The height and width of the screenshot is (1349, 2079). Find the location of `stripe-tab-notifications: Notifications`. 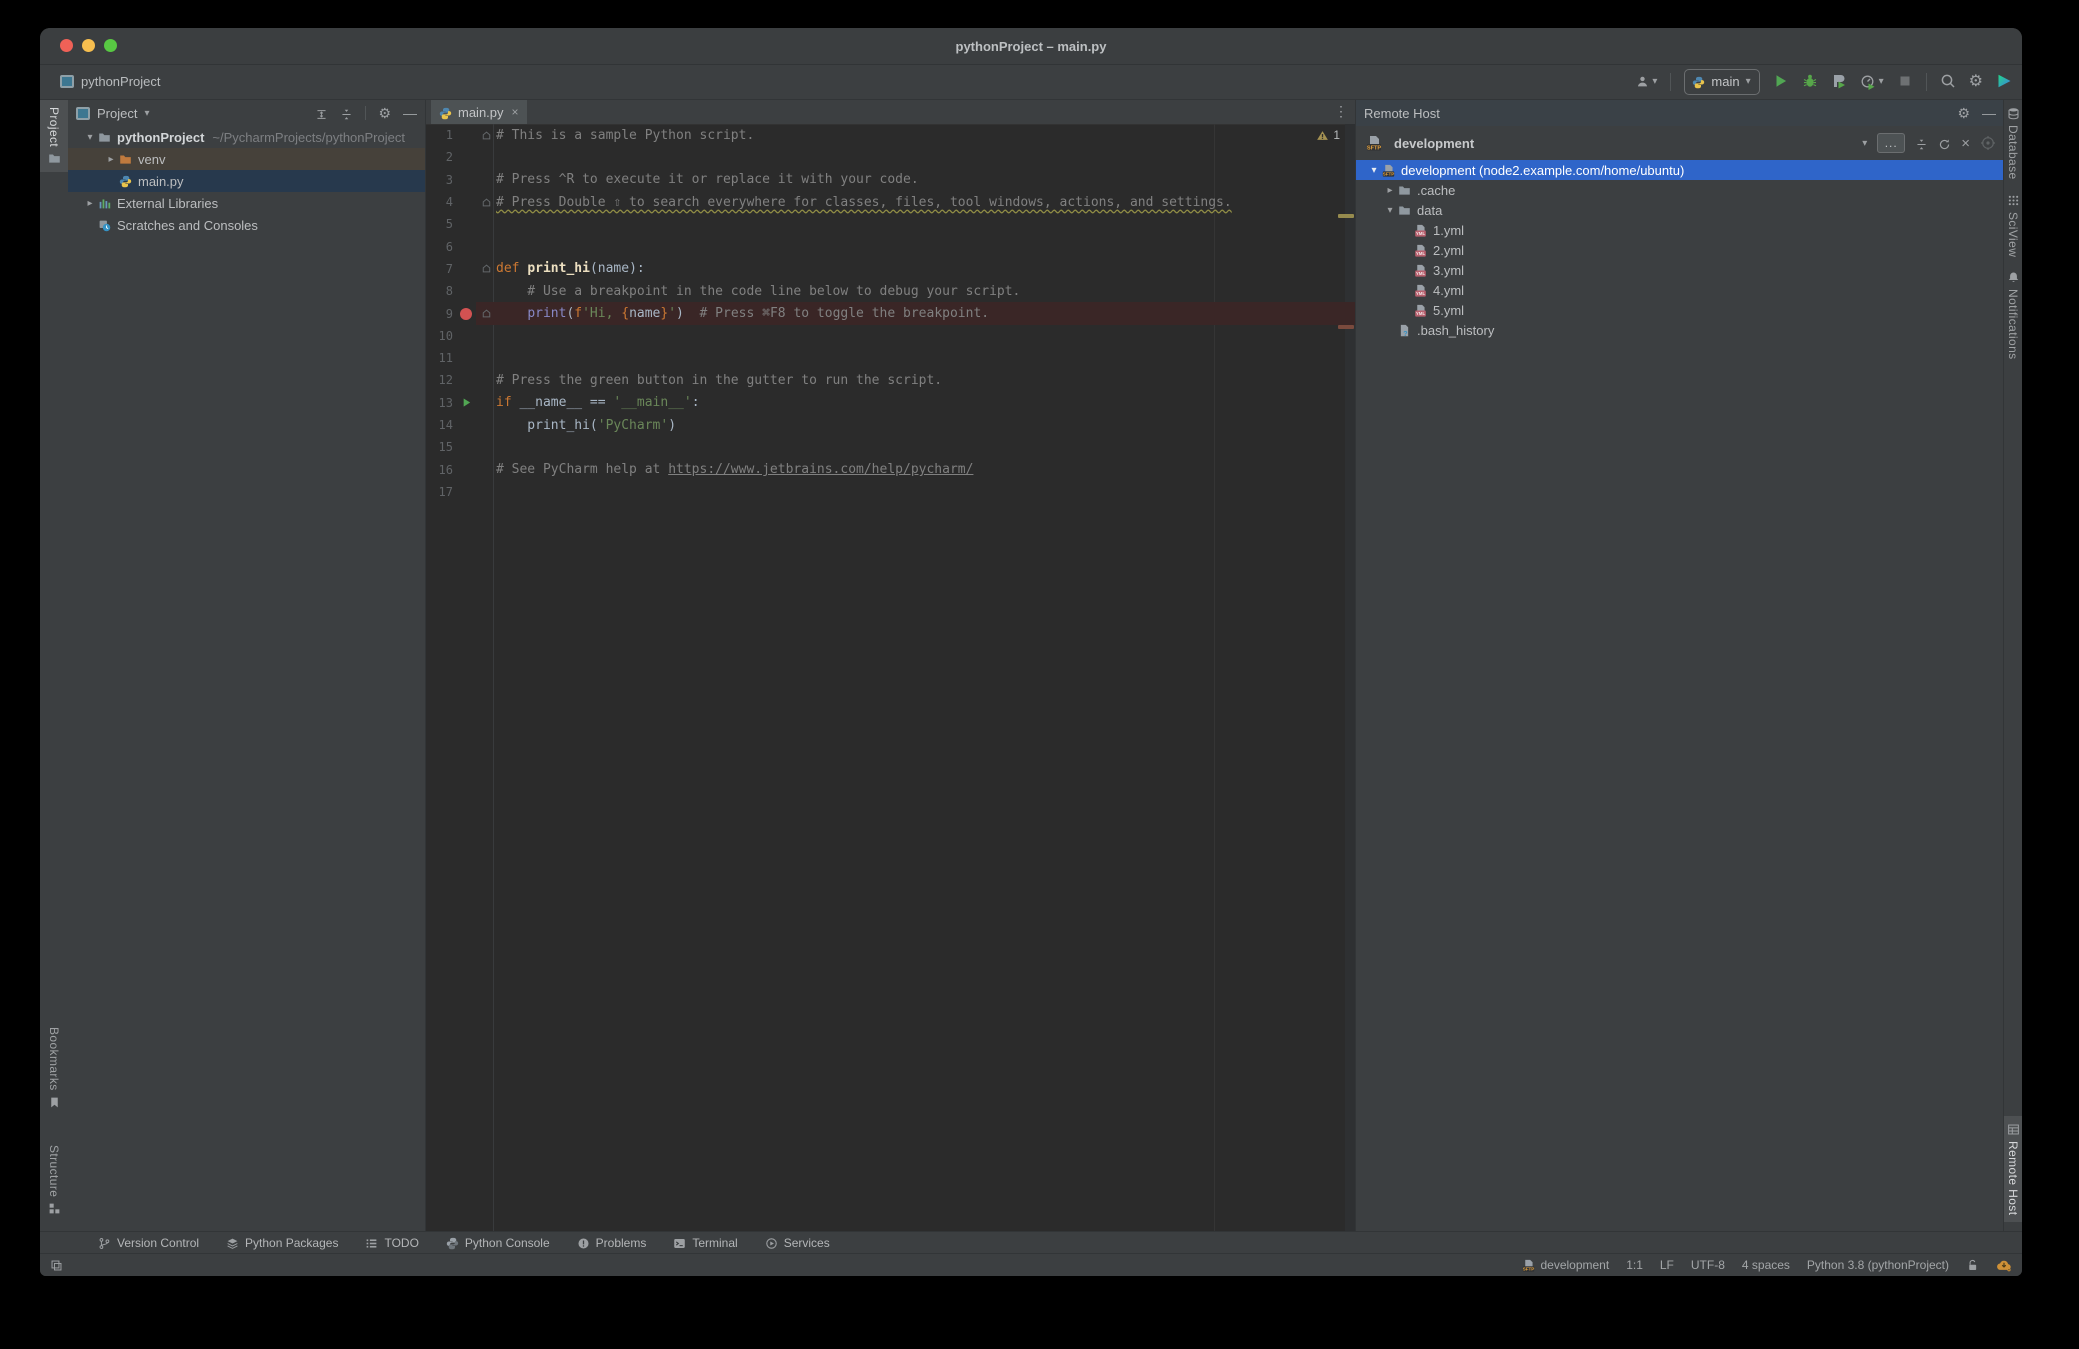

stripe-tab-notifications: Notifications is located at coordinates (2013, 315).